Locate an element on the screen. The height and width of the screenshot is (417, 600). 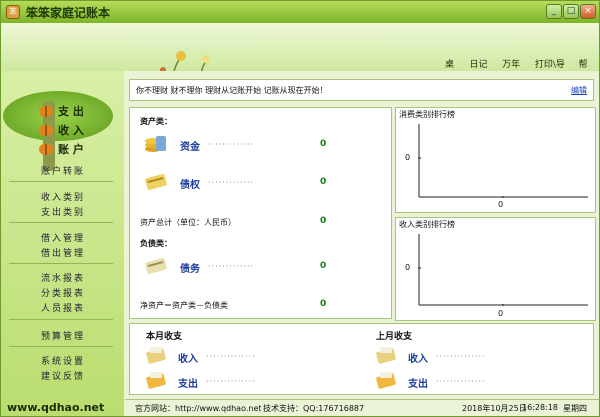
sidebar-item-lend-out: 借出管理 is located at coordinates (63, 252).